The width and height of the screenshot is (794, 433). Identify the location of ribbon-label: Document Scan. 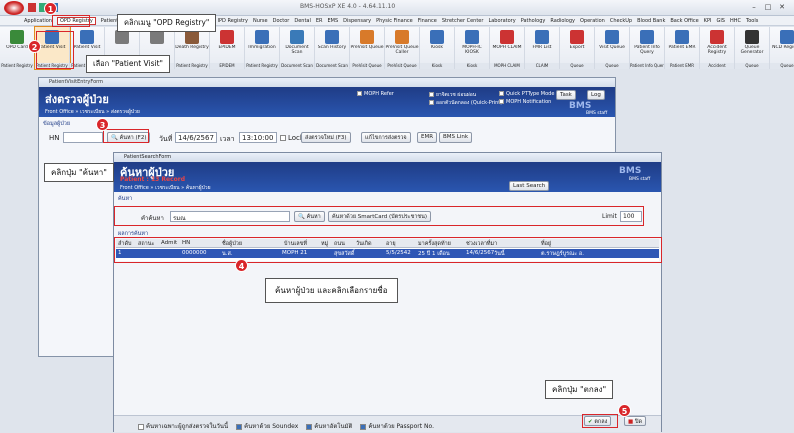
(297, 50).